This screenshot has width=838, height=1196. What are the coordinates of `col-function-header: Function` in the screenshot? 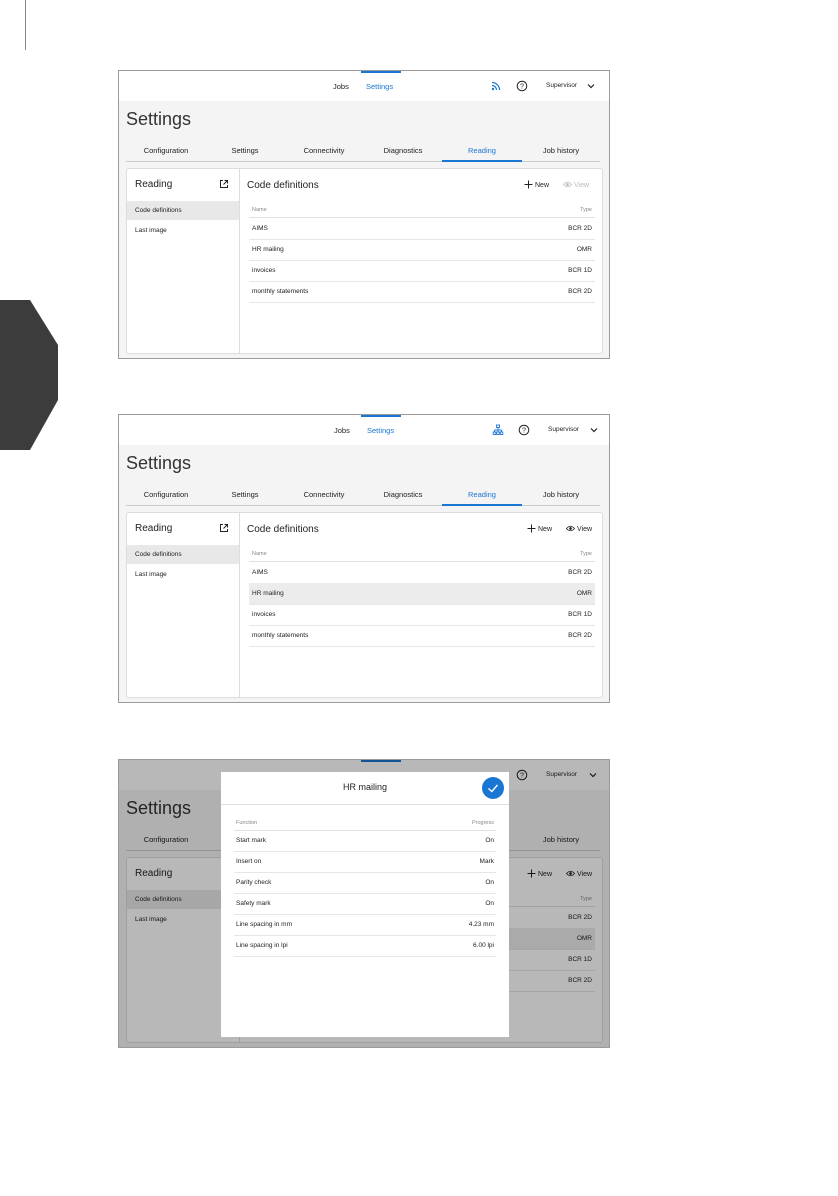 It's located at (247, 823).